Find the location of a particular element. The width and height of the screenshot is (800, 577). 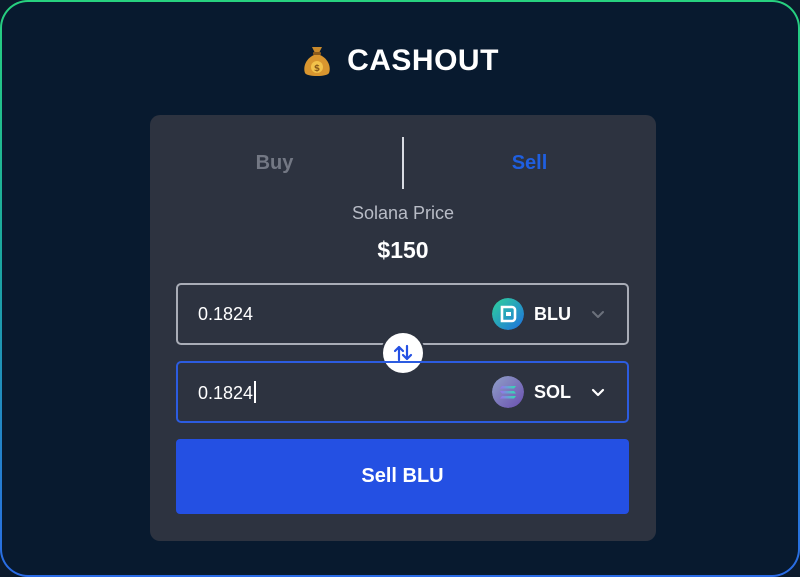

tab-sell: Sell is located at coordinates (529, 163).